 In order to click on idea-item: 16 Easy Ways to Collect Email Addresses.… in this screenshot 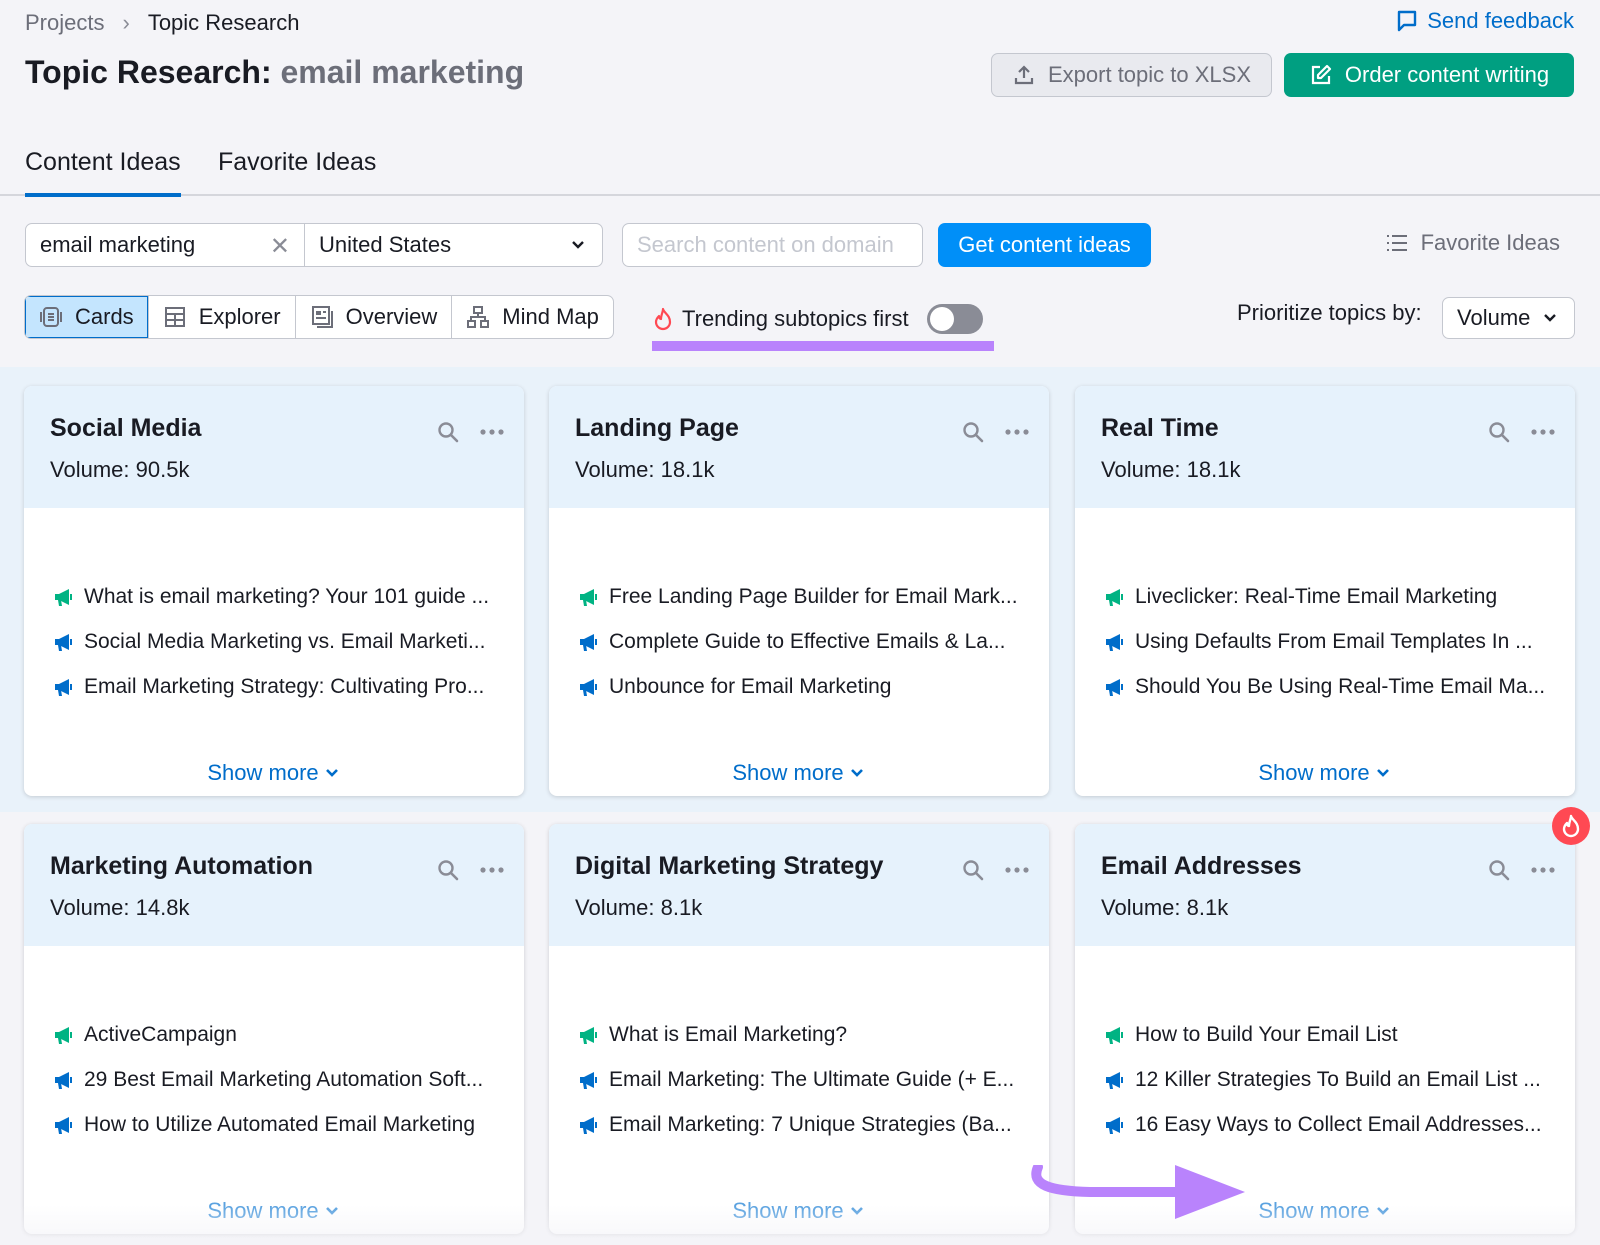, I will do `click(1339, 1124)`.